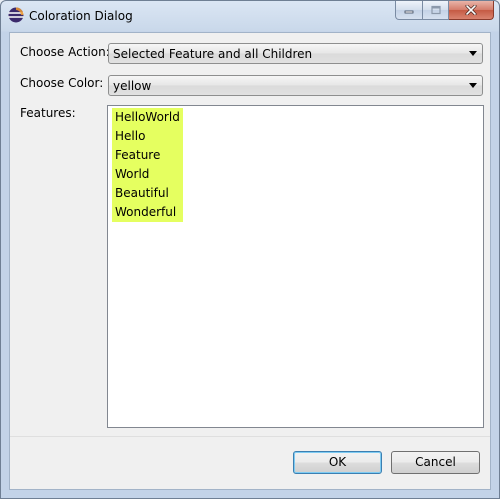  What do you see at coordinates (250, 16) in the screenshot?
I see `title-bar: Coloration Dialog` at bounding box center [250, 16].